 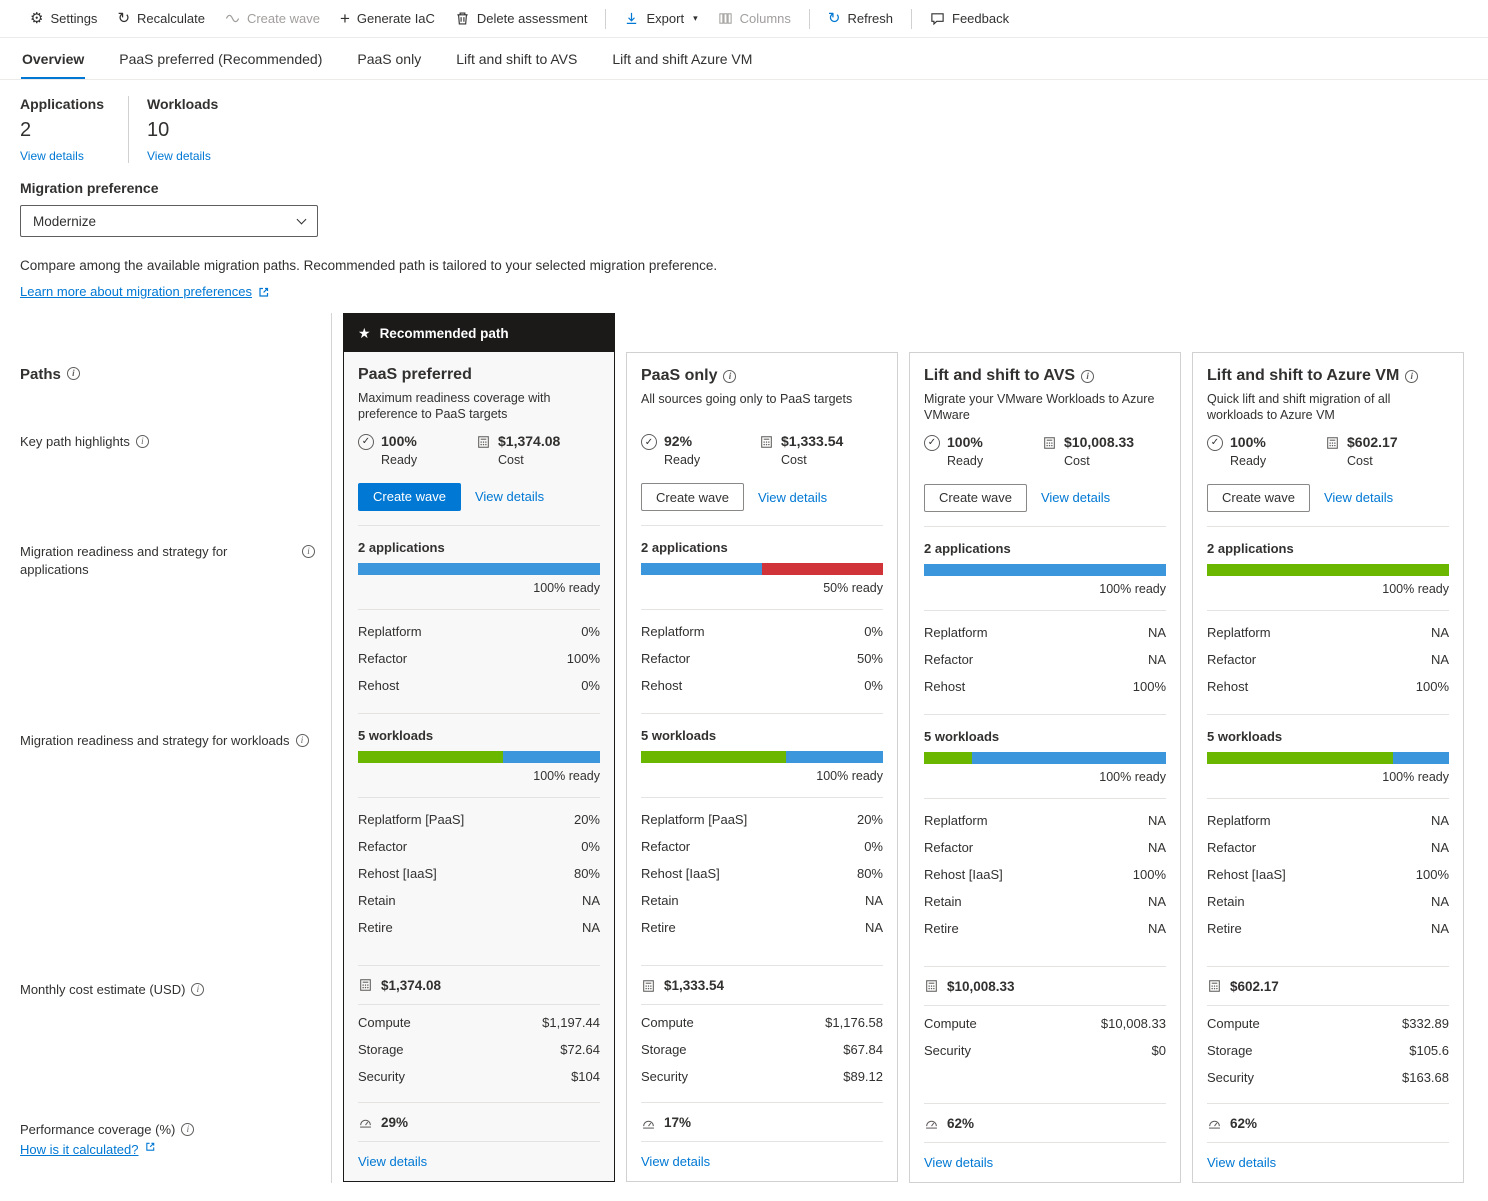 I want to click on plus-icon: +, so click(x=344, y=18).